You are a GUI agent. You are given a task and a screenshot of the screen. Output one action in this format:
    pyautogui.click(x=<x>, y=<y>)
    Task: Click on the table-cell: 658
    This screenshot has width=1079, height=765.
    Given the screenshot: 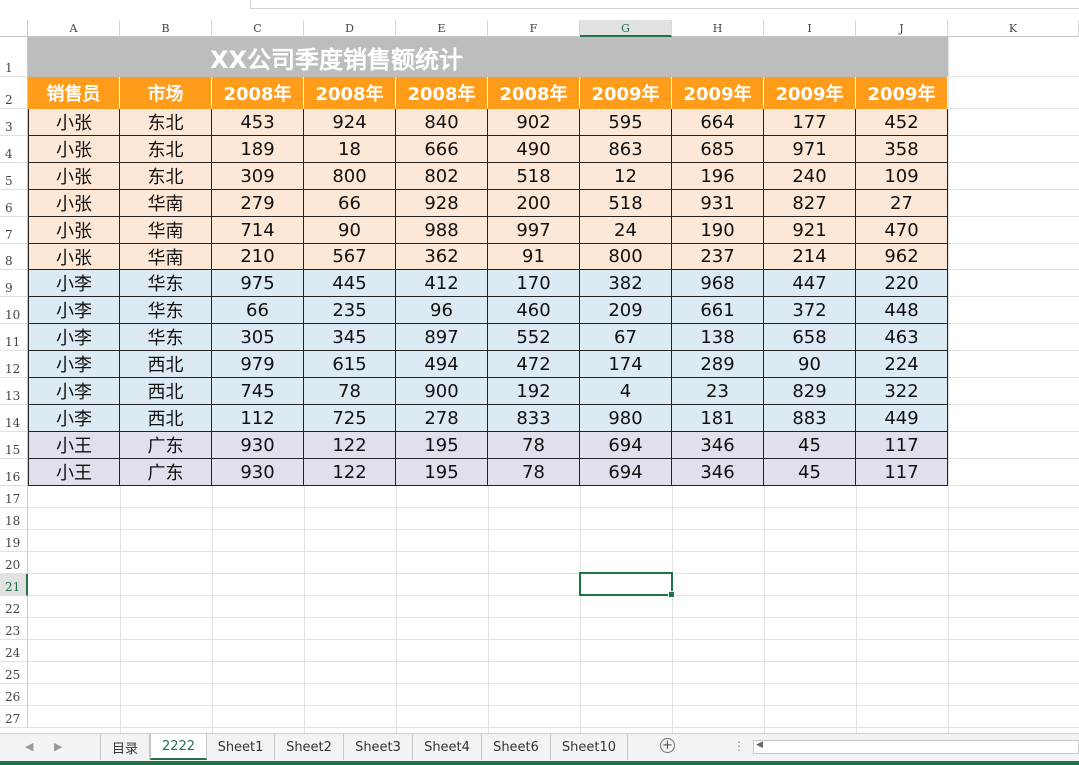 What is the action you would take?
    pyautogui.click(x=810, y=337)
    